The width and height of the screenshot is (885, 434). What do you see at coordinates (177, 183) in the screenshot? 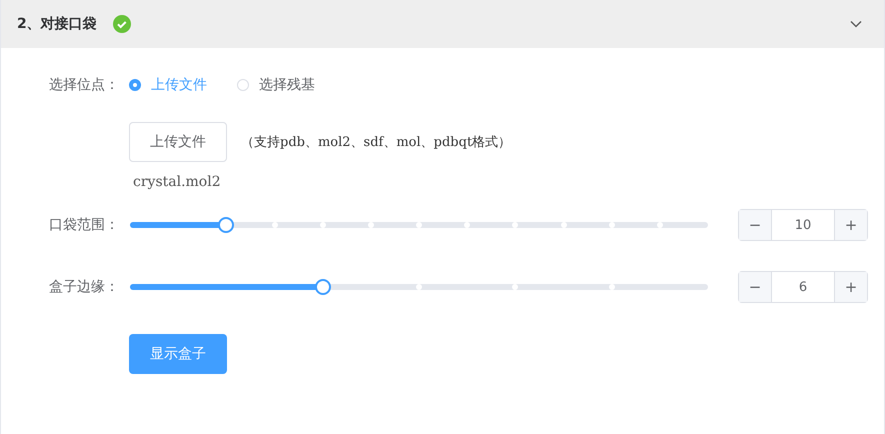
I see `file-name: crystal.mol2` at bounding box center [177, 183].